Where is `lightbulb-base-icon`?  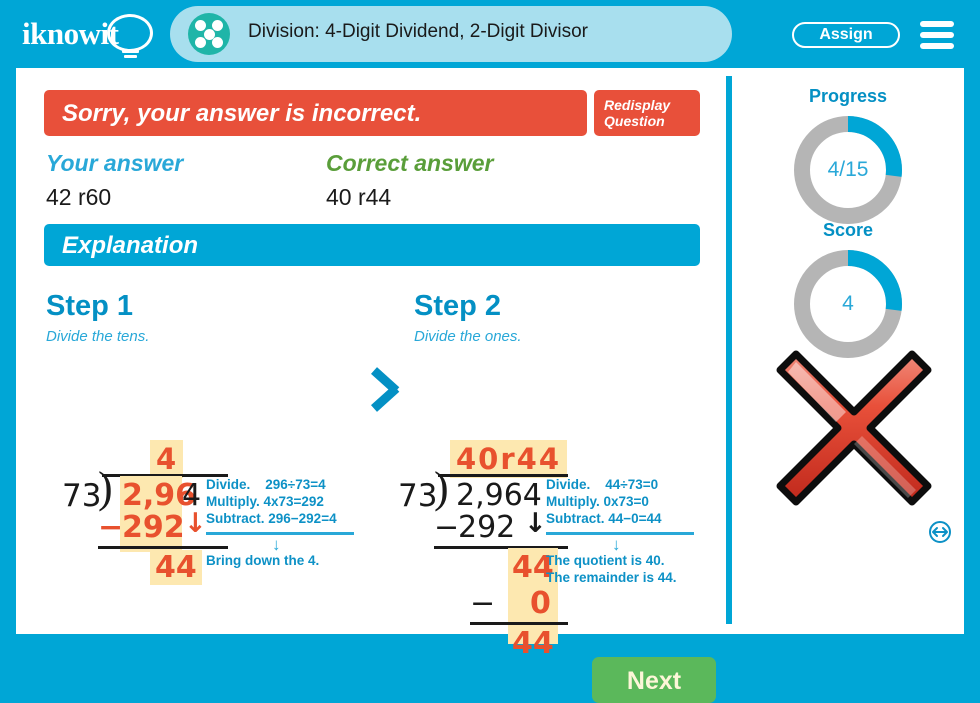 lightbulb-base-icon is located at coordinates (130, 51).